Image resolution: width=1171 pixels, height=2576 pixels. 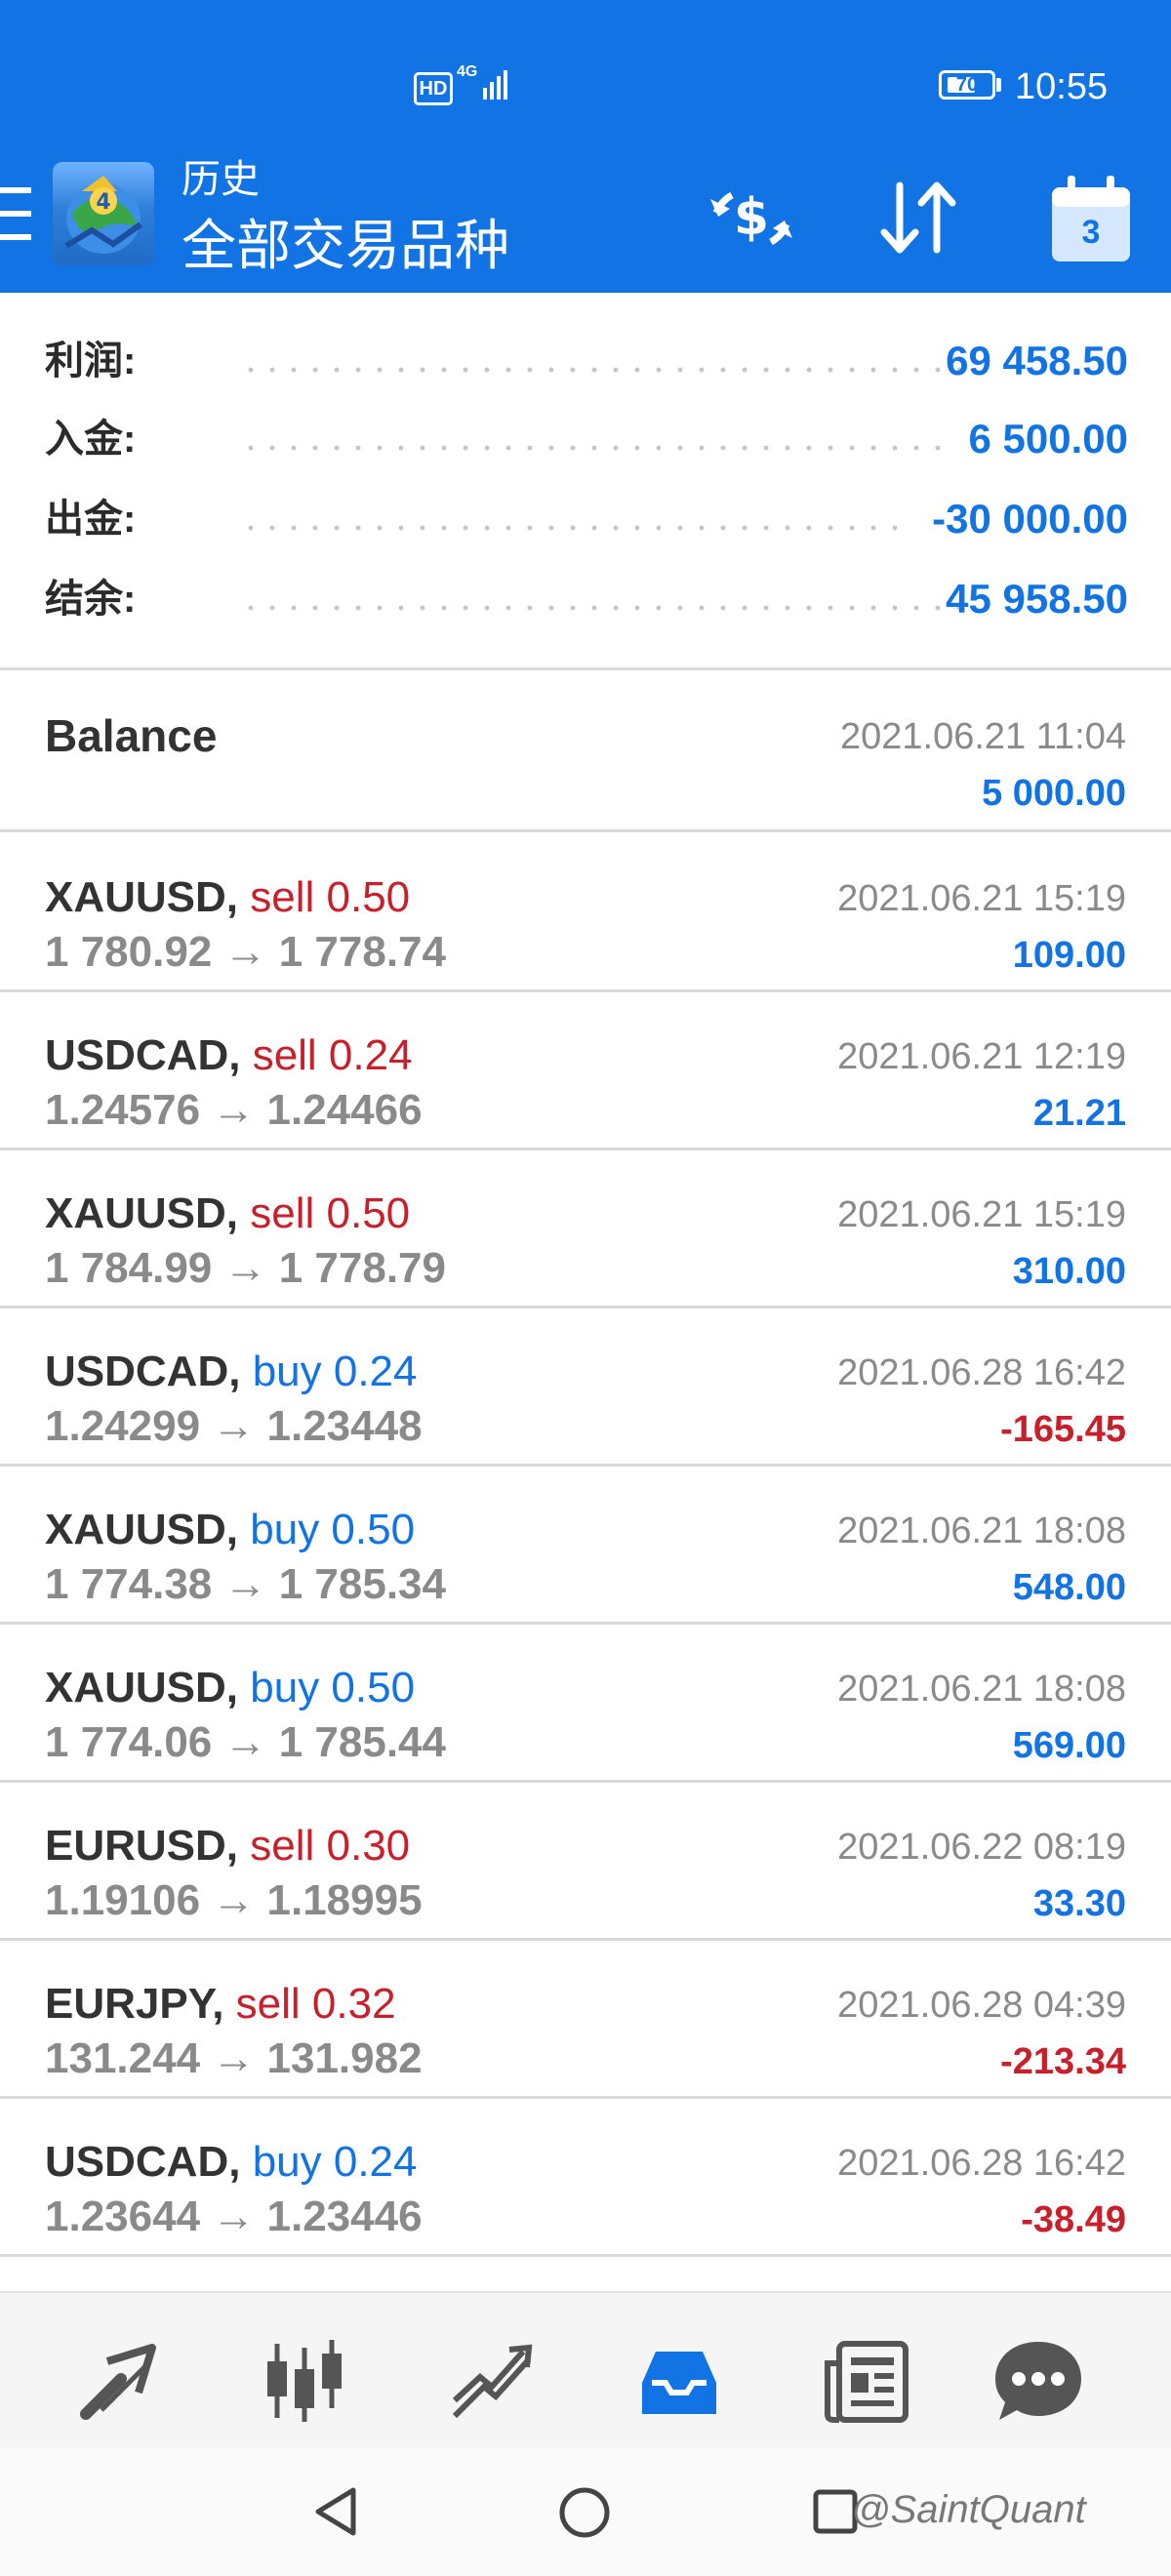 What do you see at coordinates (981, 1847) in the screenshot?
I see `deal-time: 2021.06.22 08:19` at bounding box center [981, 1847].